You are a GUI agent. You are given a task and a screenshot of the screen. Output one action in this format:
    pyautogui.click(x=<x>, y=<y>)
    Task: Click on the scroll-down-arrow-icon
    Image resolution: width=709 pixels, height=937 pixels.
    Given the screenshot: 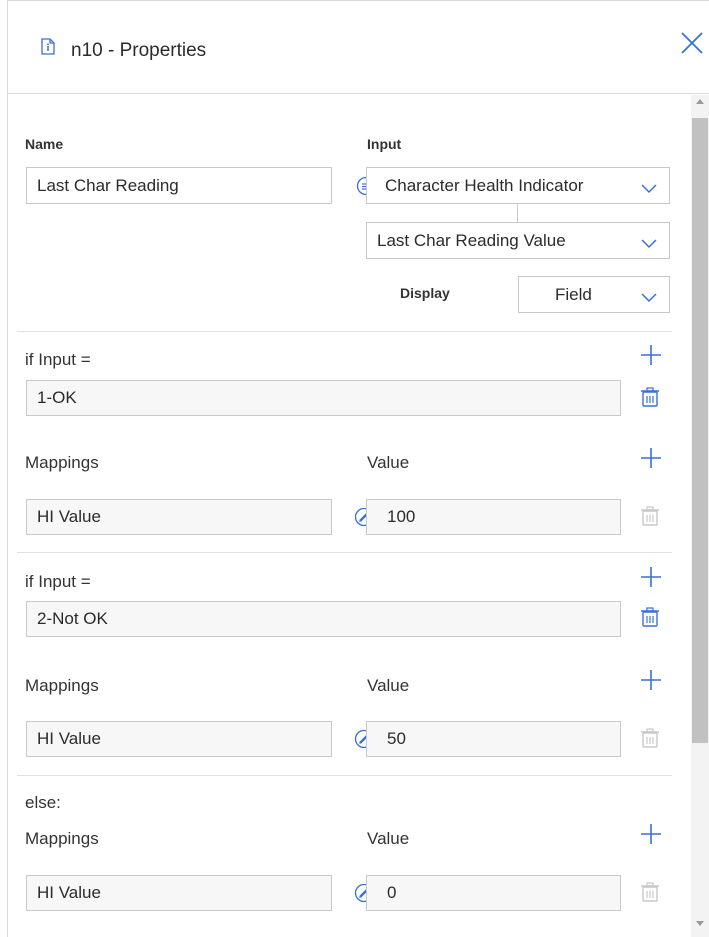 What is the action you would take?
    pyautogui.click(x=700, y=923)
    